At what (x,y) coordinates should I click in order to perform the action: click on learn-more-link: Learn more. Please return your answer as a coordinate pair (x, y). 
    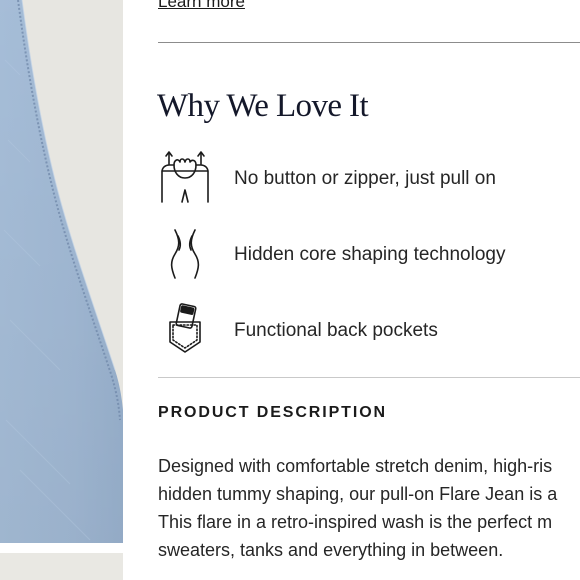
    Looking at the image, I should click on (201, 5).